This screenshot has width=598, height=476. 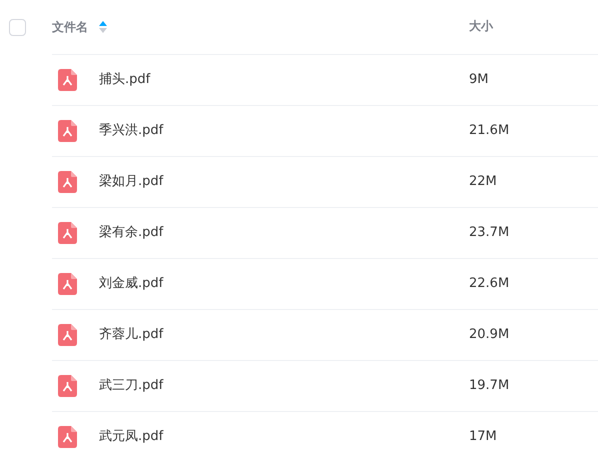 I want to click on column-header: 文件名, so click(x=70, y=27).